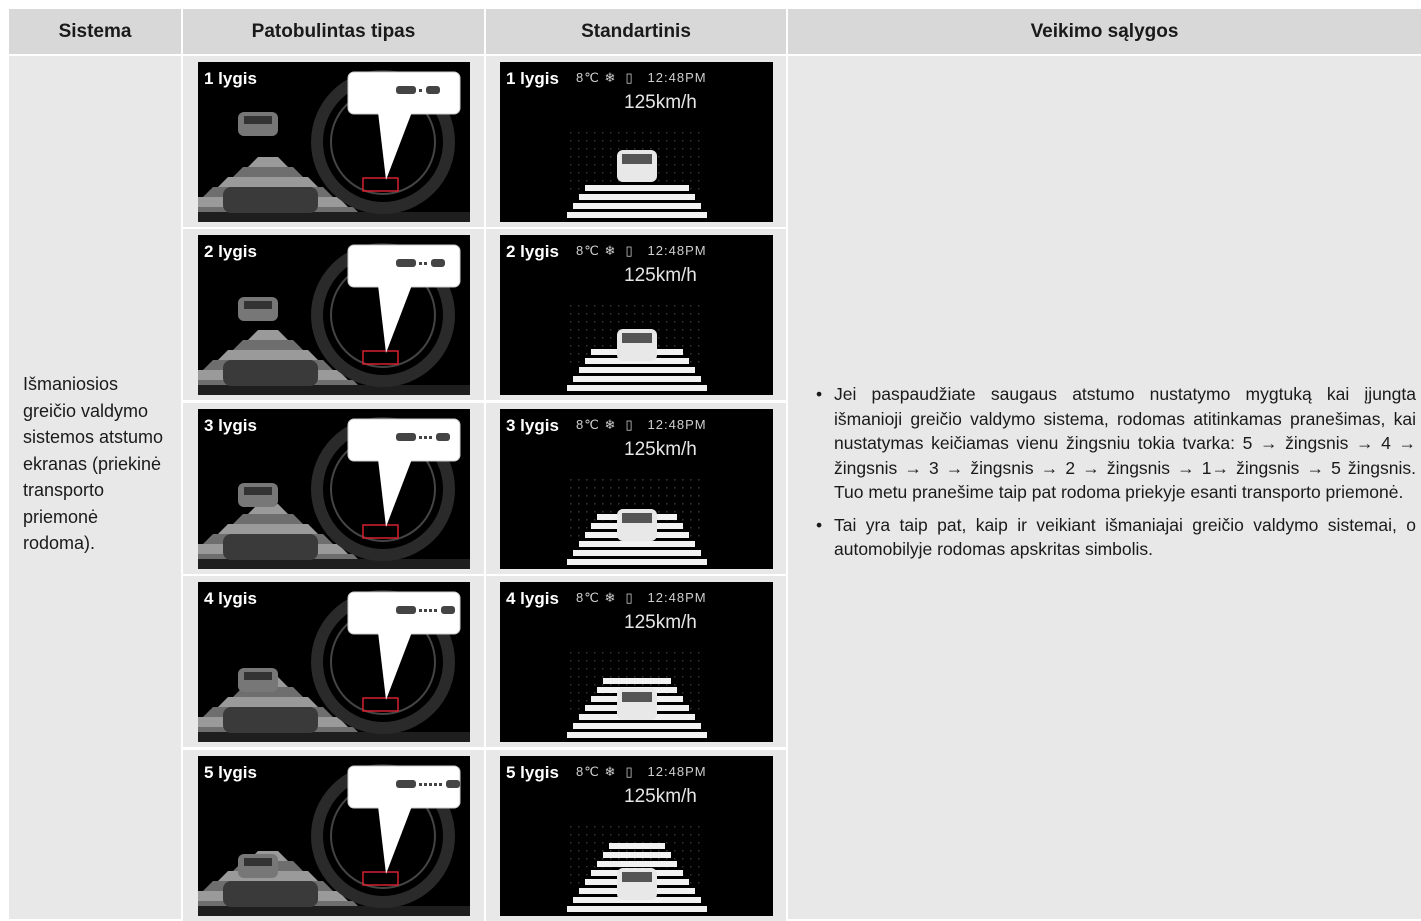 The height and width of the screenshot is (921, 1421). I want to click on standard-display-image: 2 lygis 8℃ ❄ ▯ 12:48PM 125km/h, so click(636, 315).